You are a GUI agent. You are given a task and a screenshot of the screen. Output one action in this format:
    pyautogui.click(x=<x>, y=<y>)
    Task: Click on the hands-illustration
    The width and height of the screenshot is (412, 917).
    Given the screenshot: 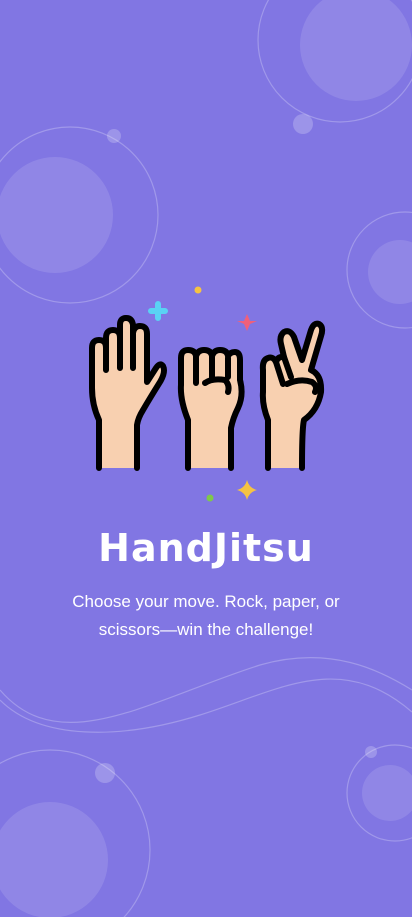 What is the action you would take?
    pyautogui.click(x=207, y=394)
    